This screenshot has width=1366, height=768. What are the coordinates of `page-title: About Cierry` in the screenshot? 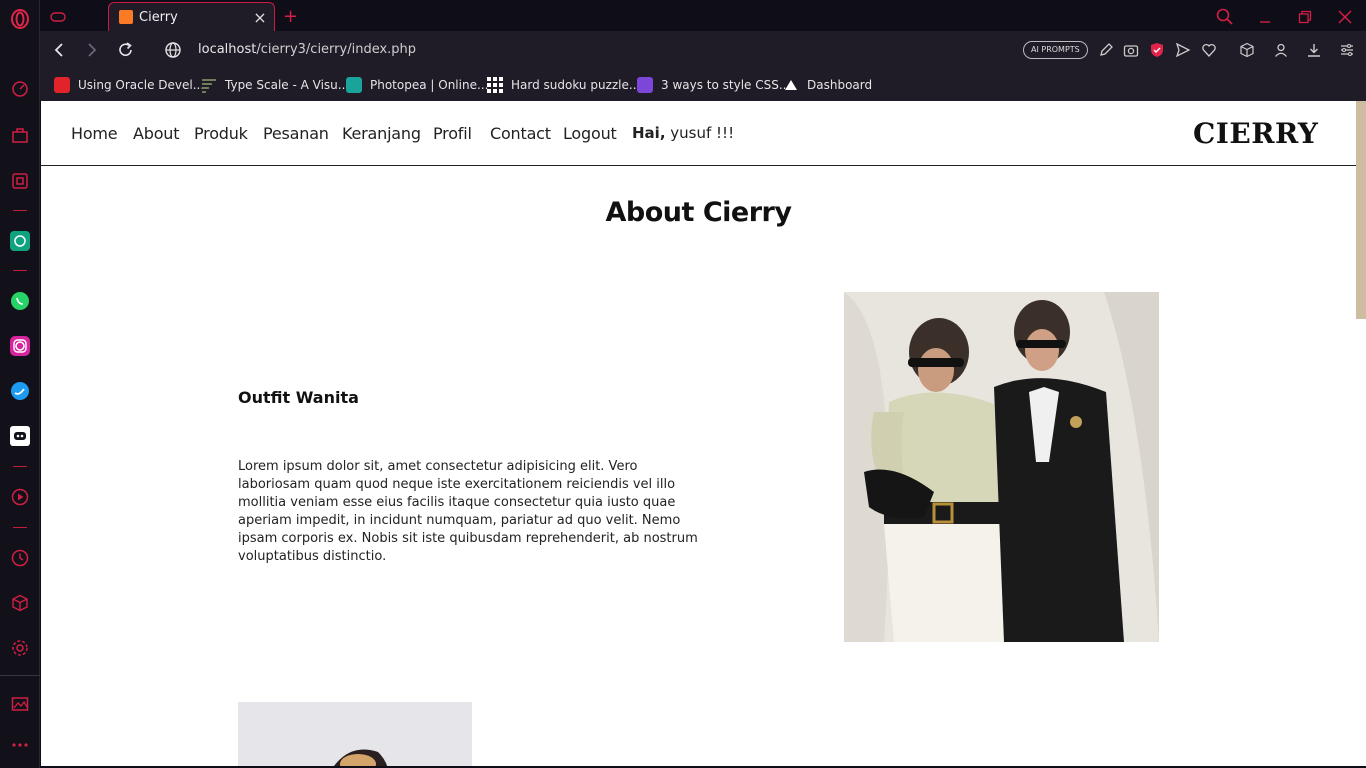 It's located at (698, 212).